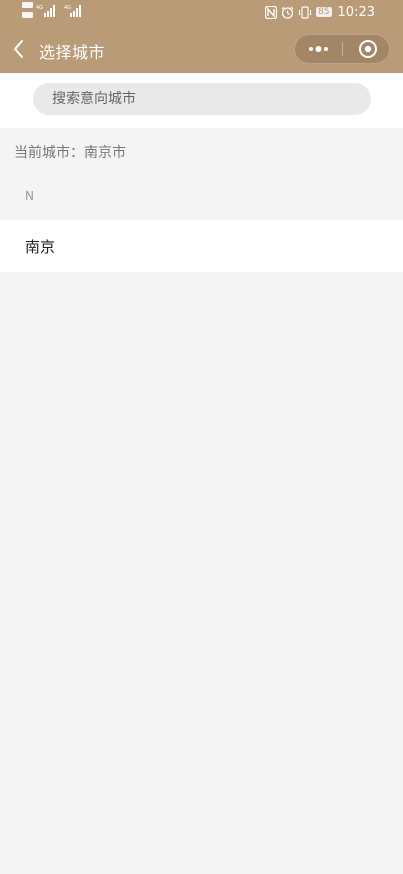  I want to click on status-icons: 85 10:23, so click(320, 12).